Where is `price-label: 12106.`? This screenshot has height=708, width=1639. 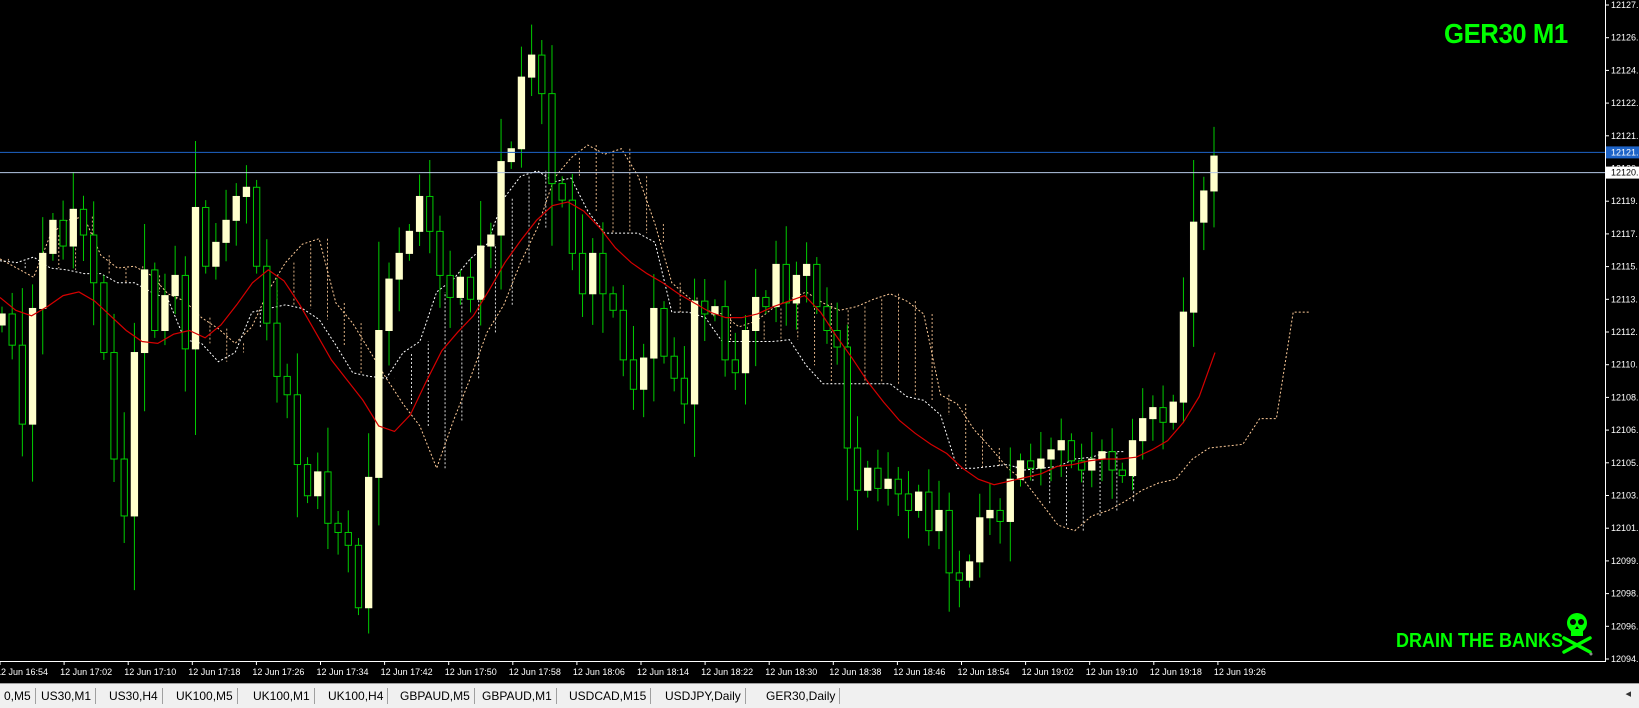
price-label: 12106. is located at coordinates (1625, 430).